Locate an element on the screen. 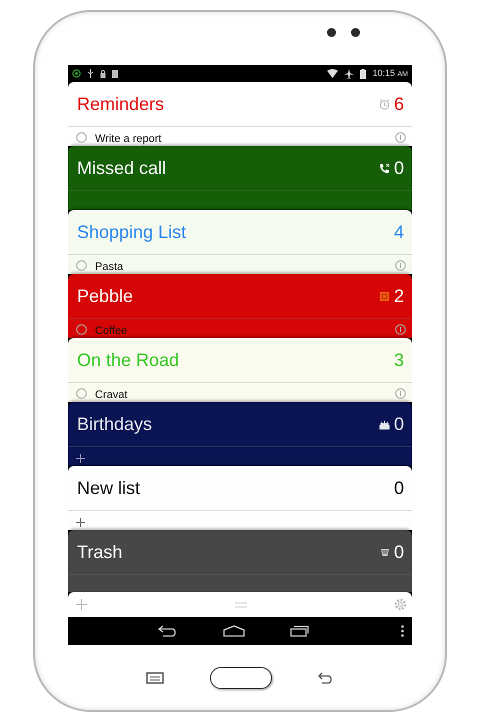 The width and height of the screenshot is (480, 721). item-text: Cravat is located at coordinates (111, 395).